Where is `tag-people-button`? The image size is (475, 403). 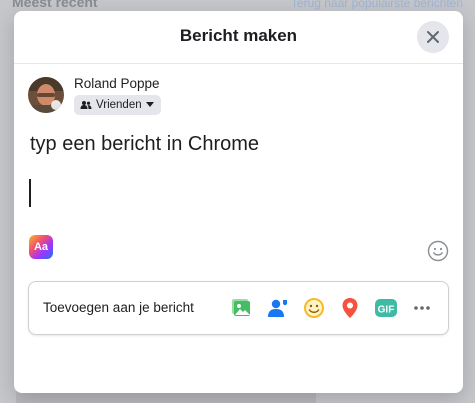 tag-people-button is located at coordinates (278, 308).